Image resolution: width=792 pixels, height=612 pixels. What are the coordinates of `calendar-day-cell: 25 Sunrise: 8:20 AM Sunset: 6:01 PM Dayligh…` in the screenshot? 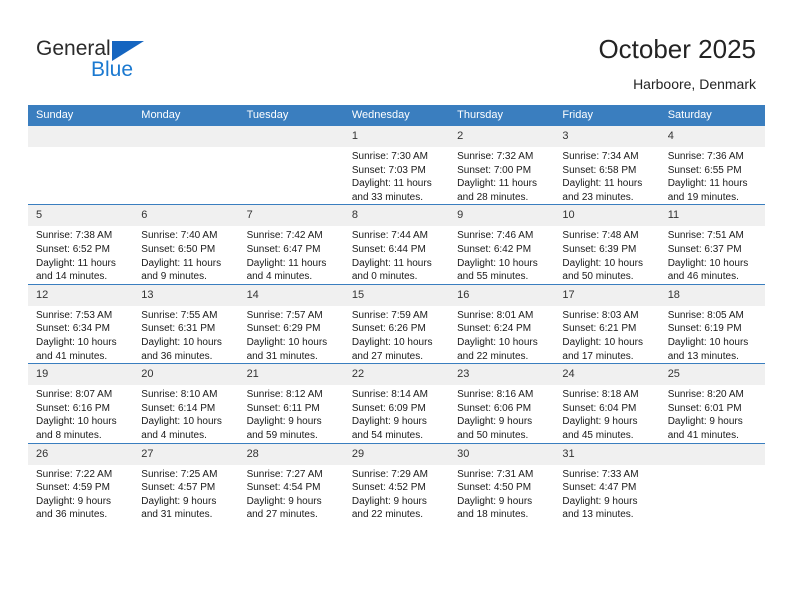 It's located at (712, 403).